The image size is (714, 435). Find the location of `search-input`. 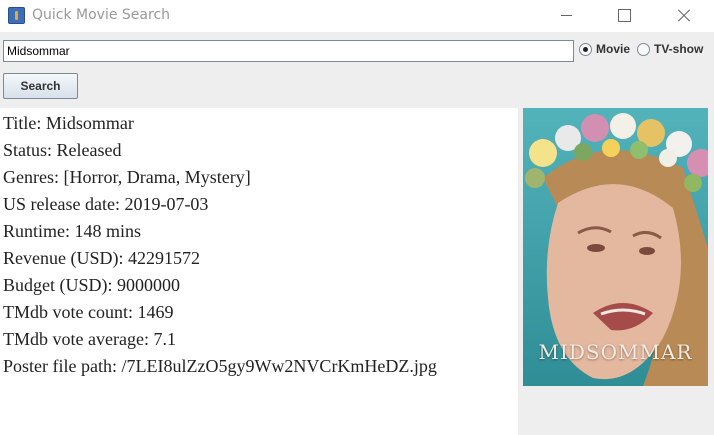

search-input is located at coordinates (288, 51).